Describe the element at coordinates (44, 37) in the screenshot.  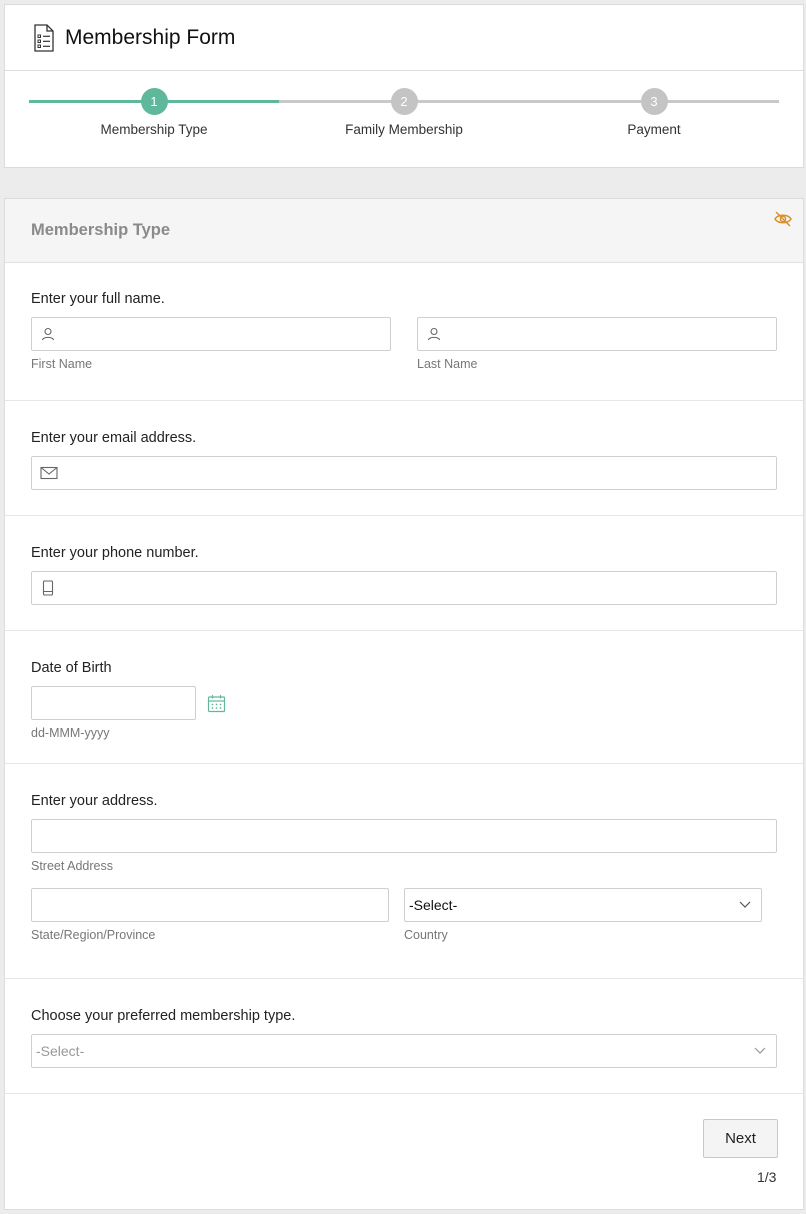
I see `form-document-icon` at that location.